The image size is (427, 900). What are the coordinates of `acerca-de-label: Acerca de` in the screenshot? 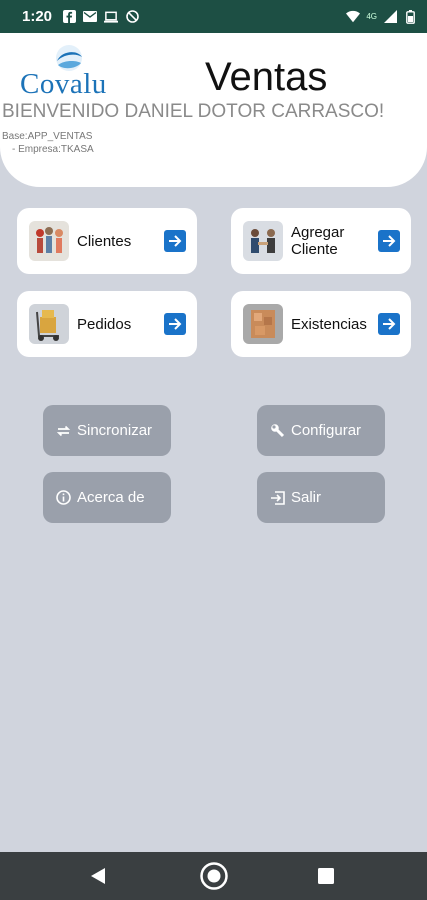 It's located at (111, 497).